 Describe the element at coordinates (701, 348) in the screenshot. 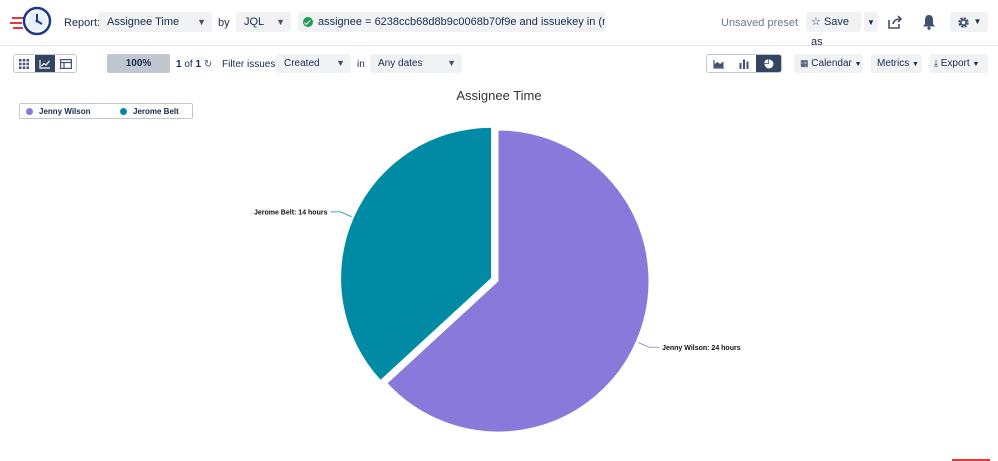

I see `pie-slice-label: Jenny Wilson: 24 hours` at that location.